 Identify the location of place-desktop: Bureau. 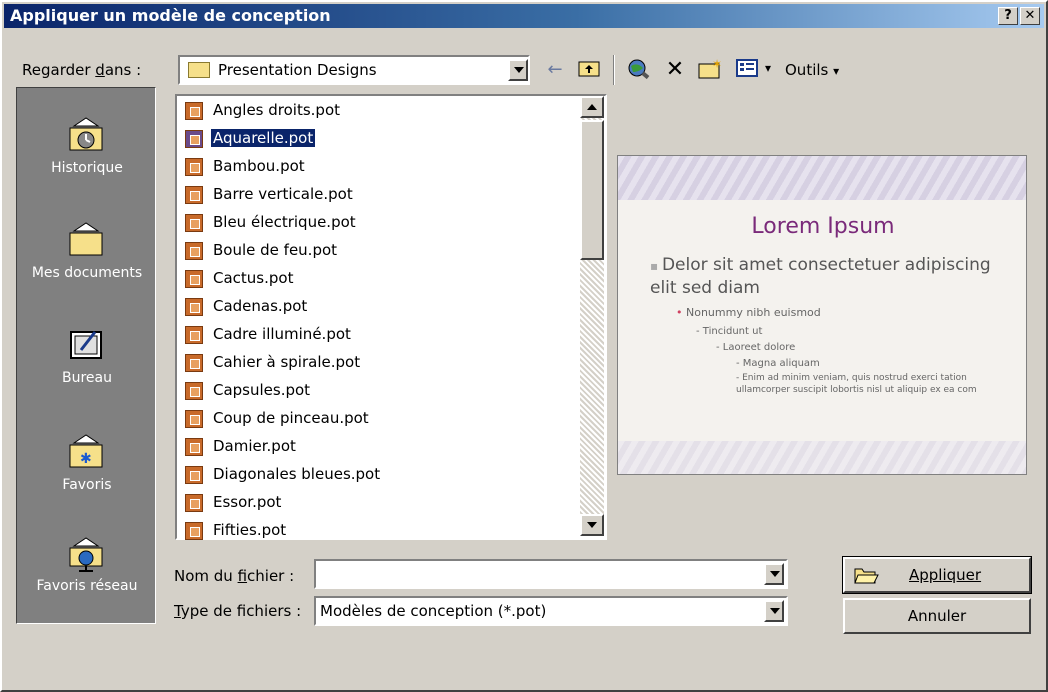
(87, 376).